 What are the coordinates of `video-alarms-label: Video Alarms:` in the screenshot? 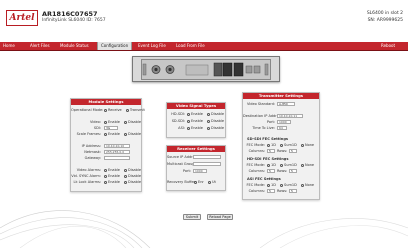 It's located at (88, 170).